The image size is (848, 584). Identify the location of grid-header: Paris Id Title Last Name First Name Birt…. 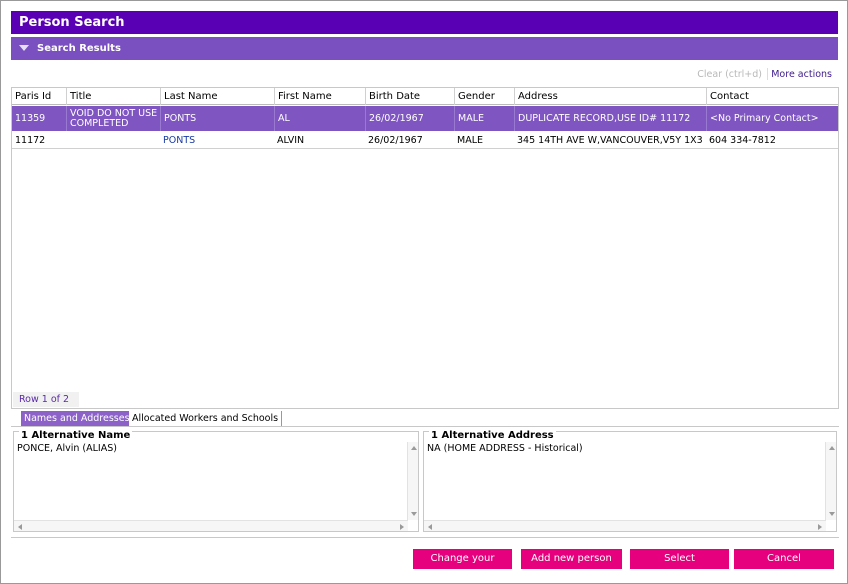
(425, 96).